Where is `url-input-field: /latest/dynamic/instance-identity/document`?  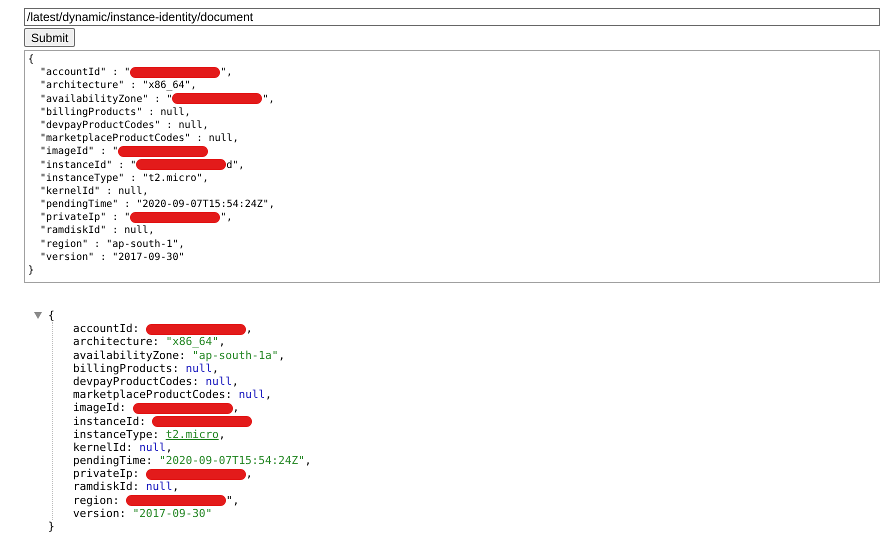
url-input-field: /latest/dynamic/instance-identity/document is located at coordinates (452, 17).